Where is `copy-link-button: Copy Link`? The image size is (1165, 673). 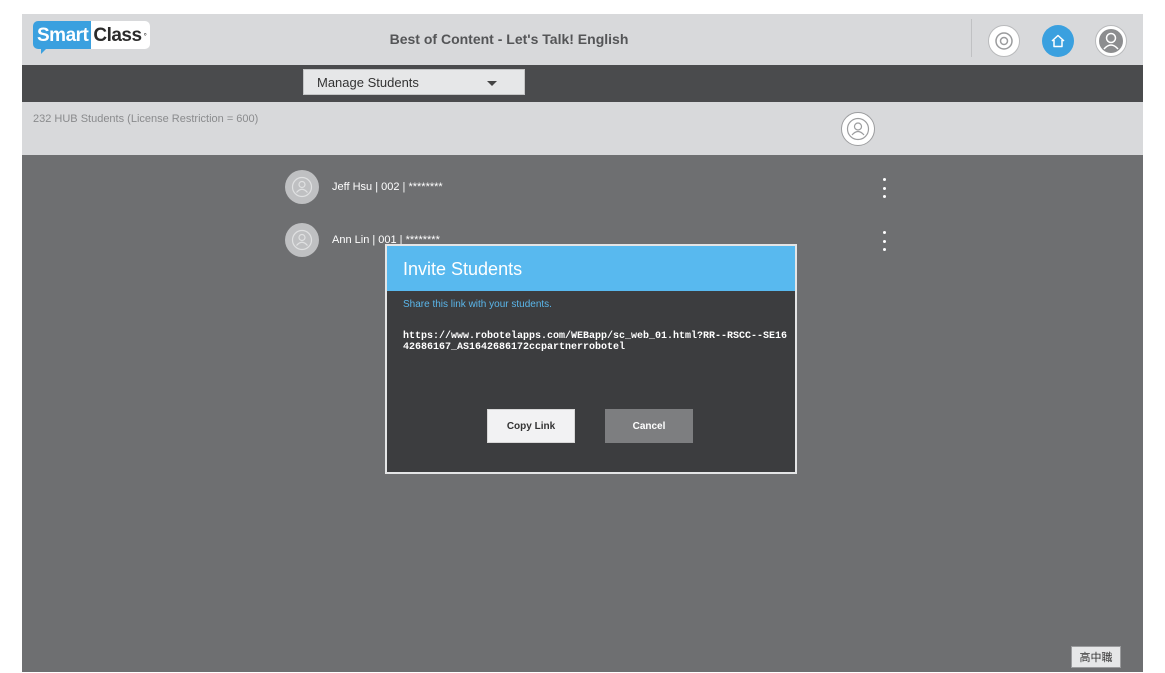
copy-link-button: Copy Link is located at coordinates (531, 426).